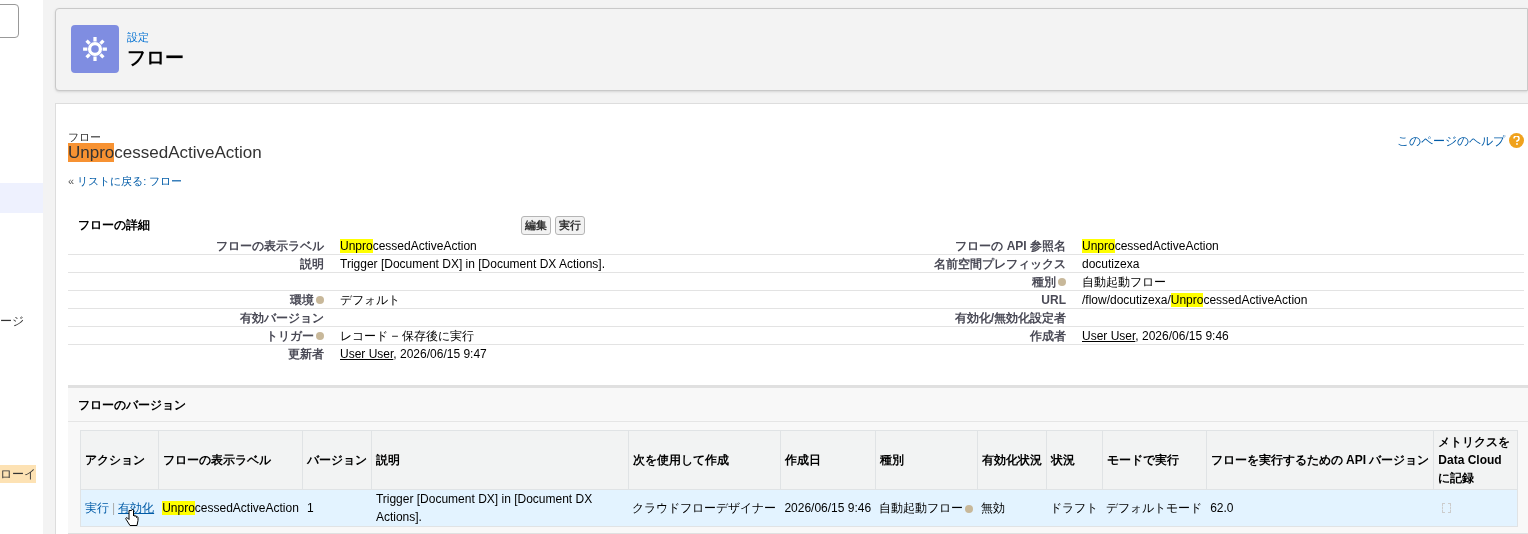 This screenshot has height=534, width=1528. I want to click on field-label: 環境, so click(302, 300).